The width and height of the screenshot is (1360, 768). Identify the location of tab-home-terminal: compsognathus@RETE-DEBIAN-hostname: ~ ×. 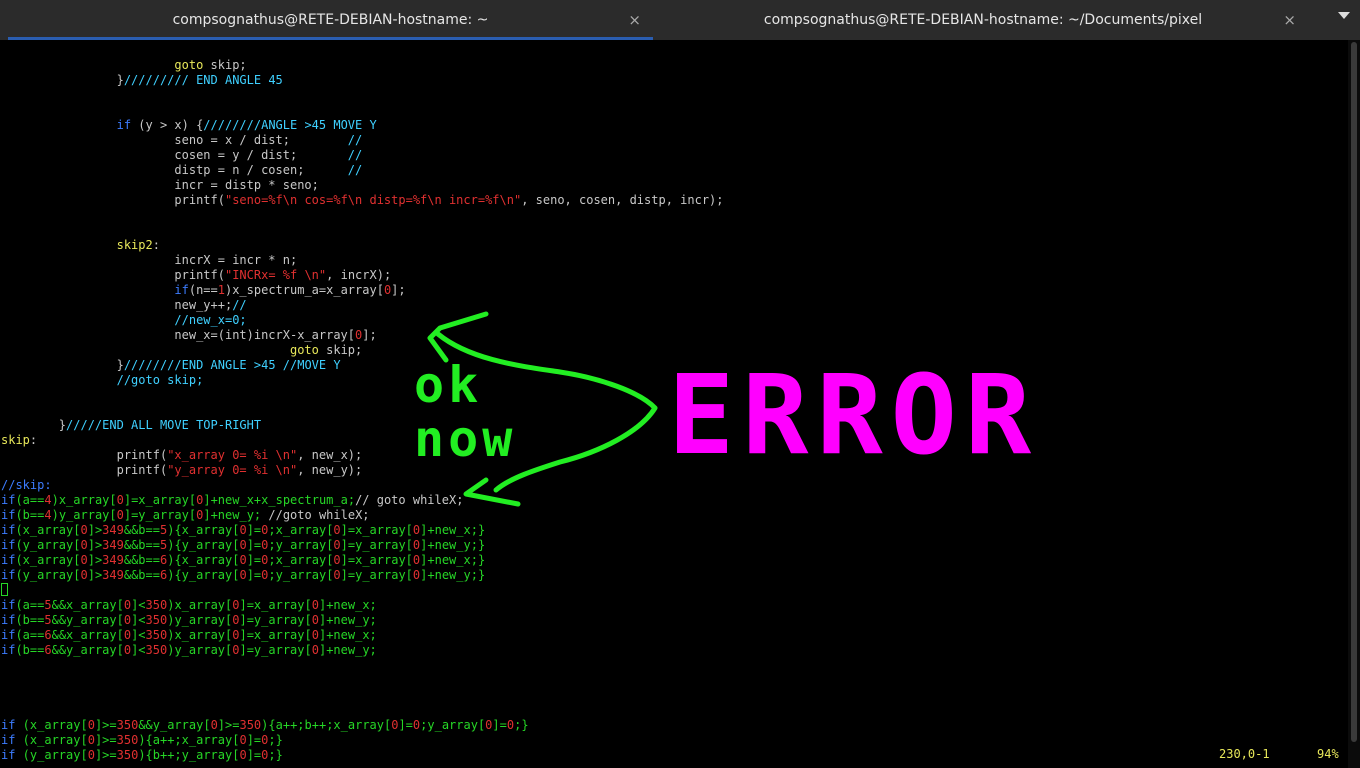
(330, 20).